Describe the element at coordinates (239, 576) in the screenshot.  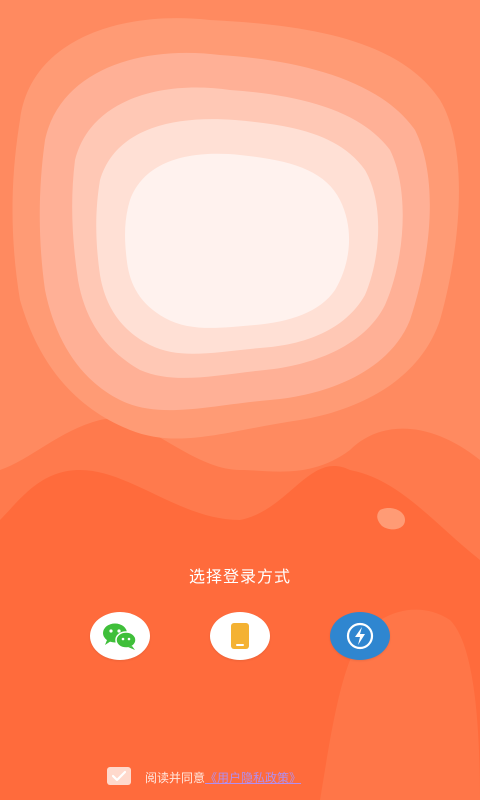
I see `login-method-title: 选择登录方式` at that location.